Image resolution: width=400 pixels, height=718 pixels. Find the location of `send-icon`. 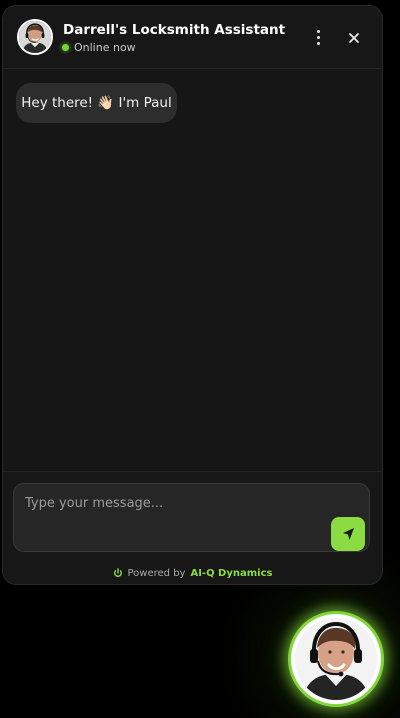

send-icon is located at coordinates (348, 534).